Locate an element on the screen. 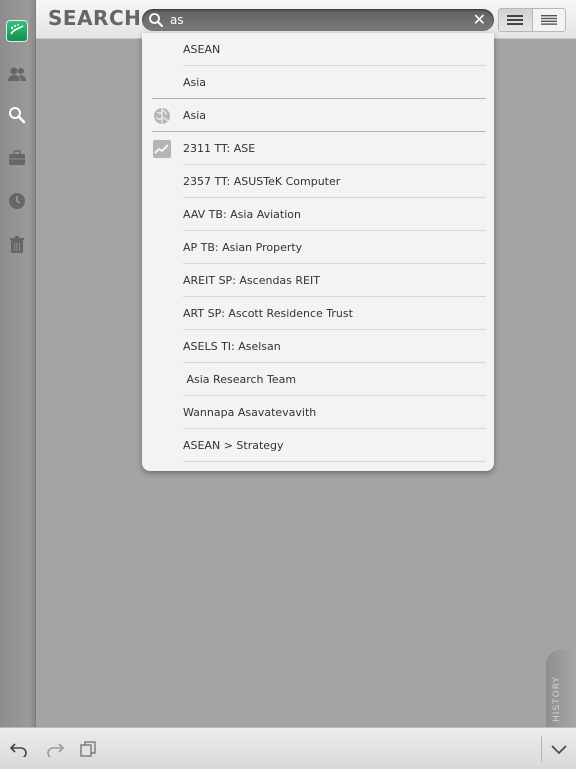 The width and height of the screenshot is (576, 769). result-item: AAV TB: Asia Aviation is located at coordinates (318, 214).